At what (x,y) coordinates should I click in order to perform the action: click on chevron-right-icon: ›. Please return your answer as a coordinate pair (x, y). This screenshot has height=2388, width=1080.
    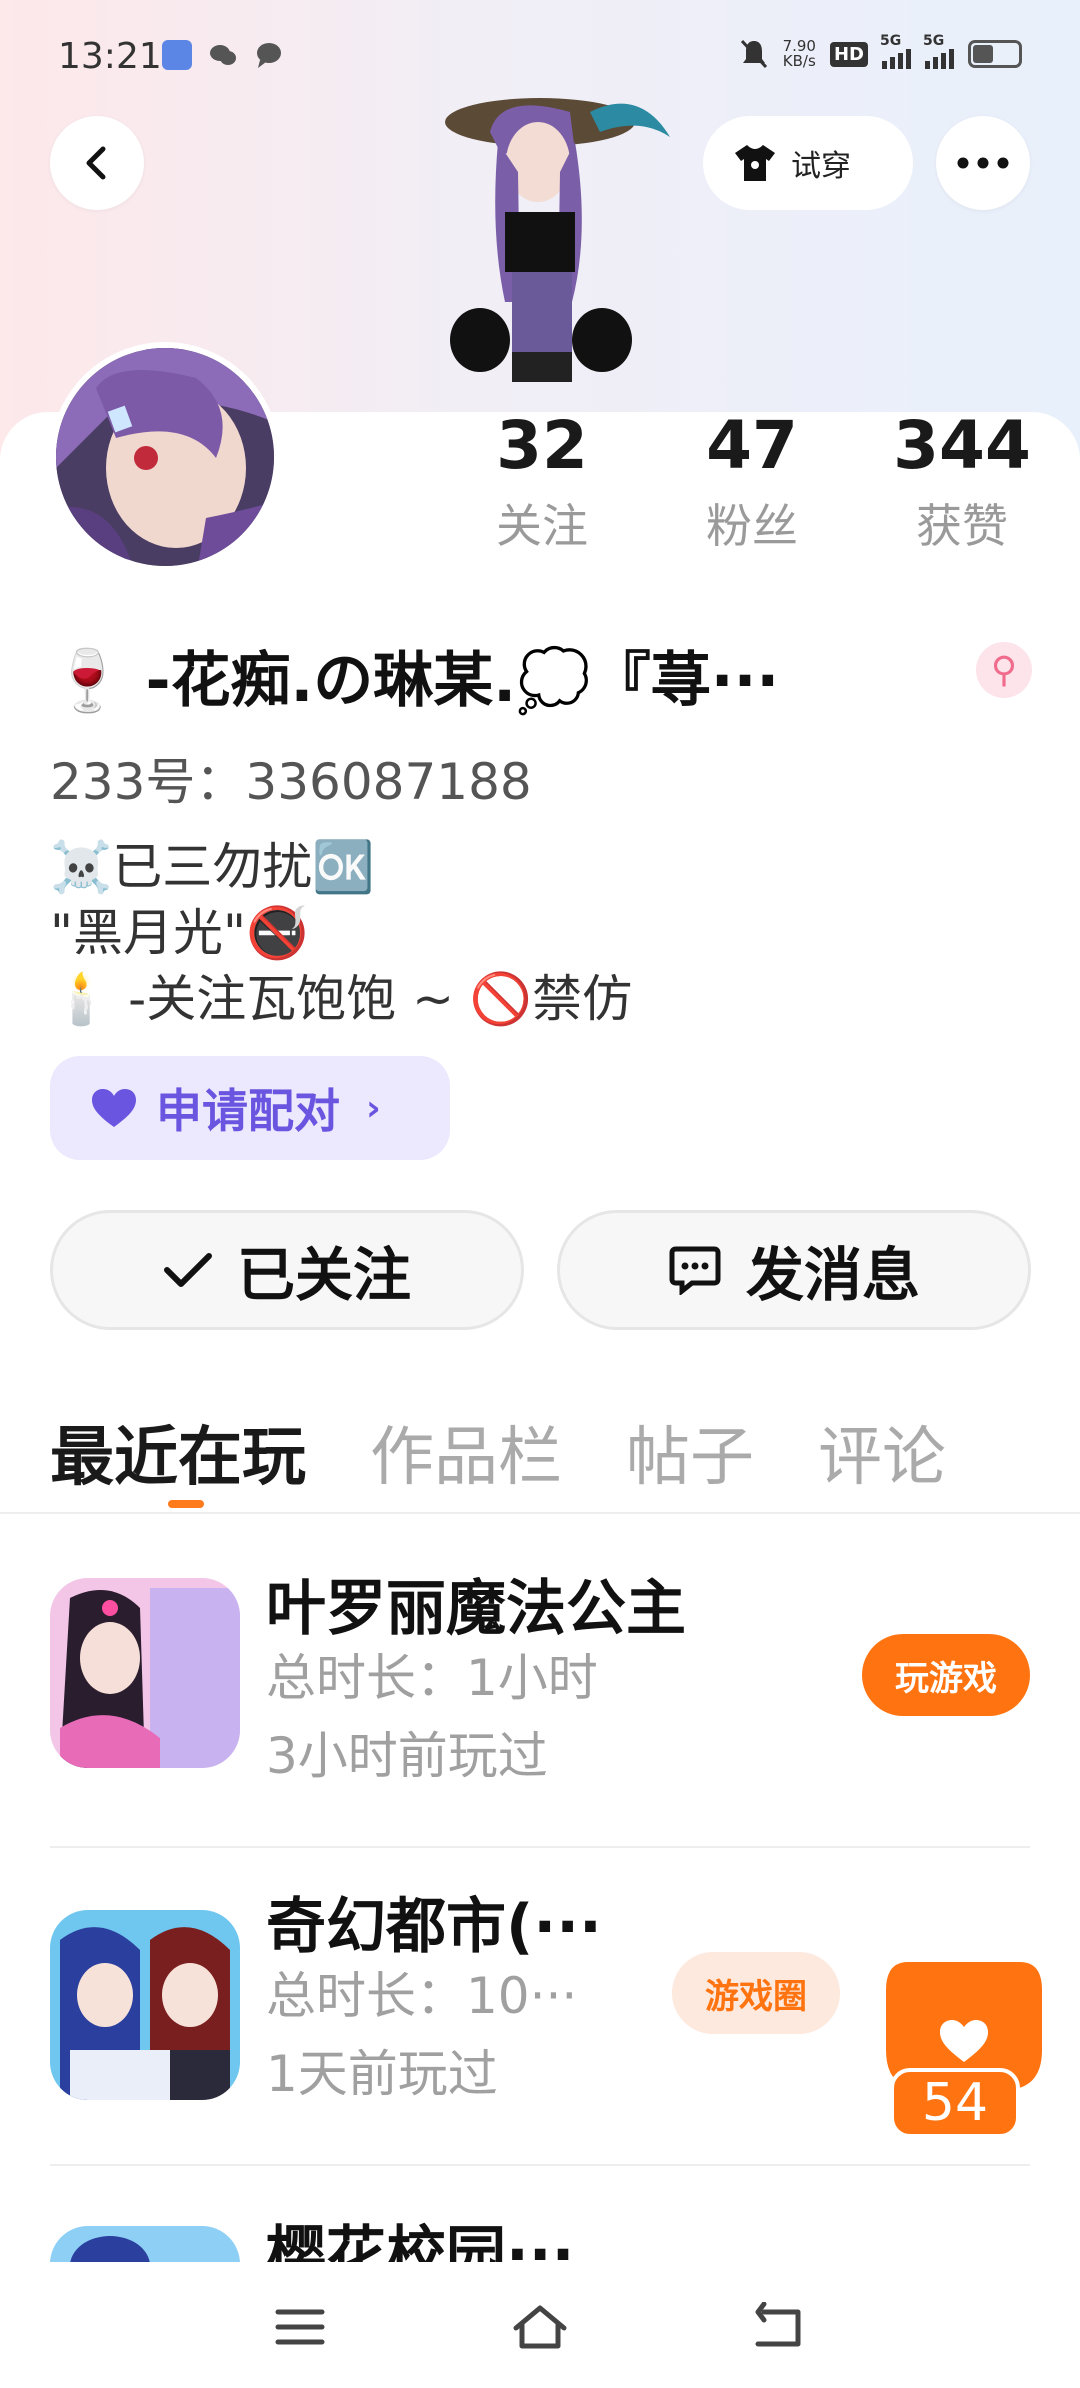
    Looking at the image, I should click on (373, 1108).